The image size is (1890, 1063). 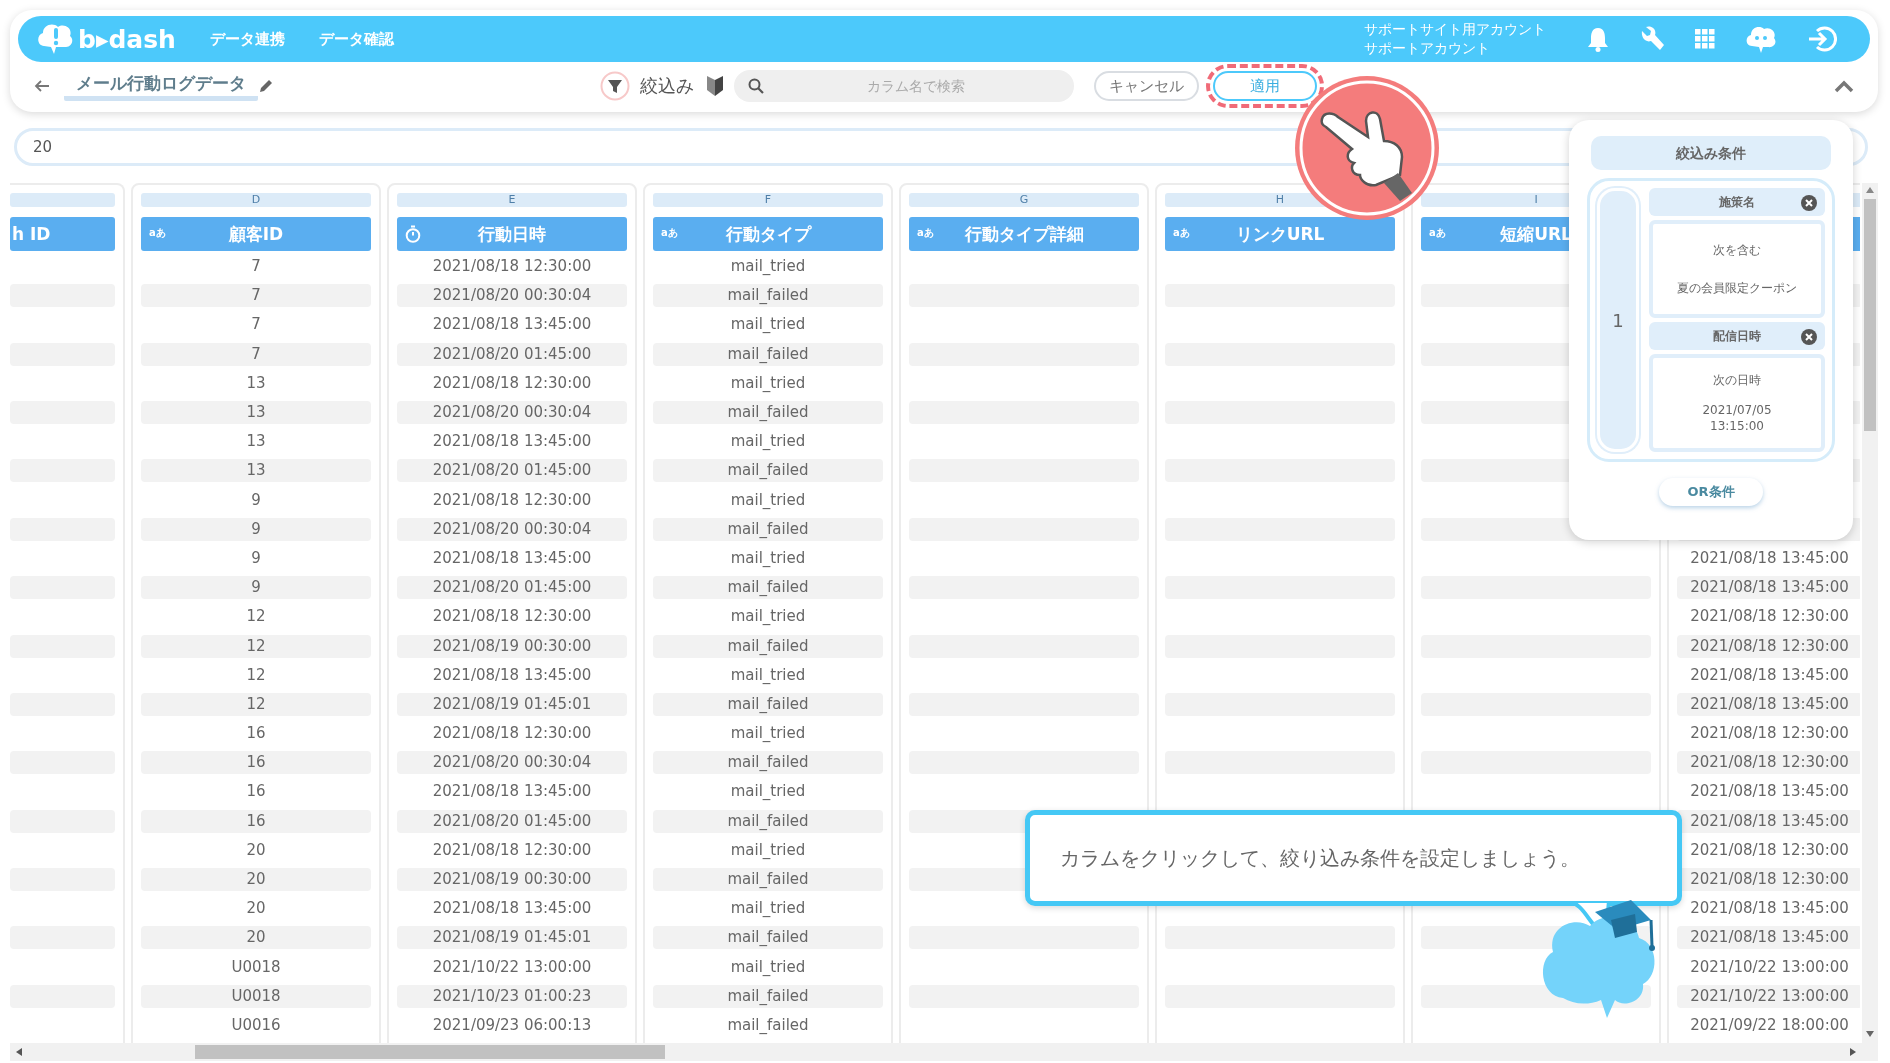 What do you see at coordinates (1711, 492) in the screenshot?
I see `or-condition-button: OR条件` at bounding box center [1711, 492].